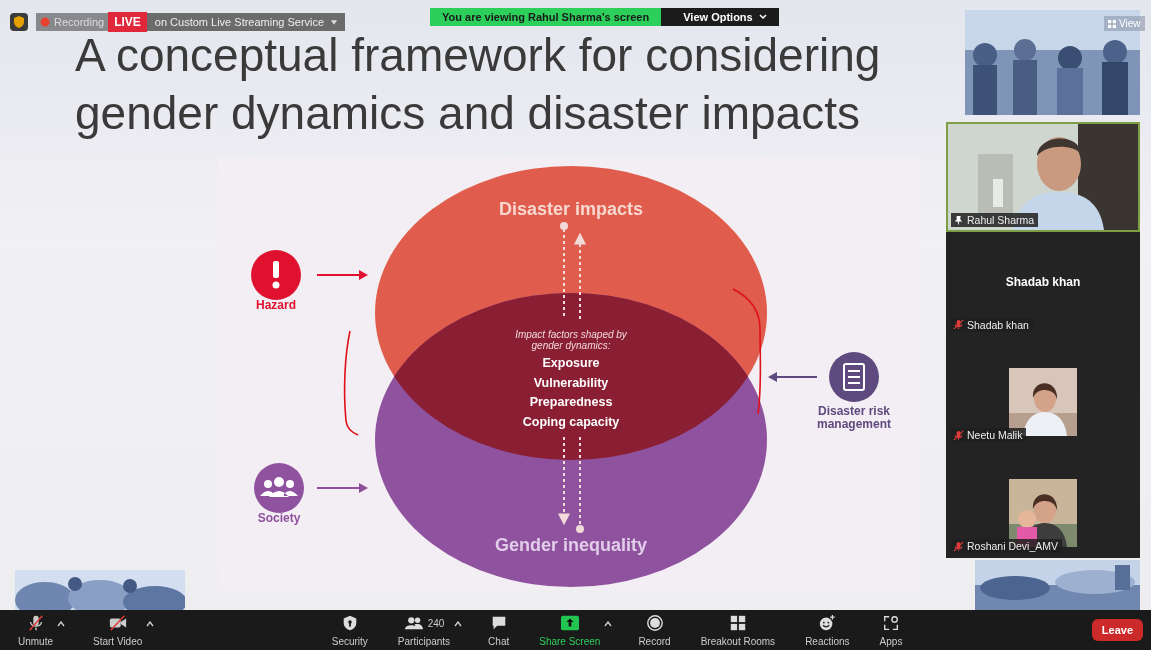  I want to click on toolbar-button: Start Video, so click(118, 630).